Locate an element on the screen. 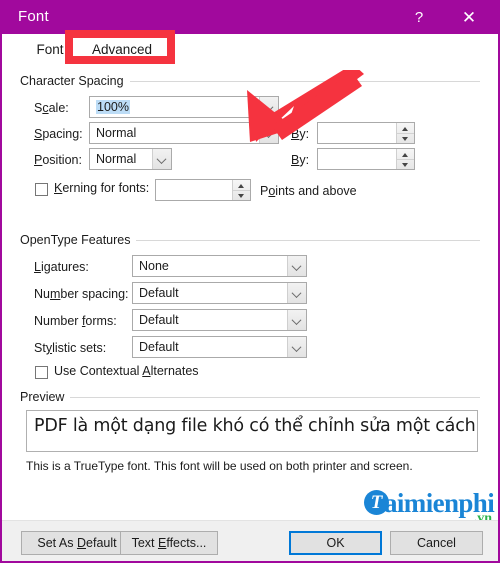  kerning-size-stepper is located at coordinates (203, 190).